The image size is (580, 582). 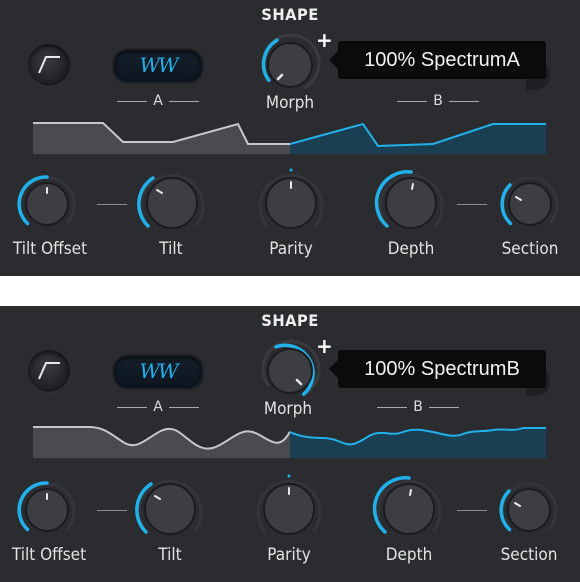 What do you see at coordinates (437, 369) in the screenshot?
I see `morph-tooltip: 100% SpectrumB` at bounding box center [437, 369].